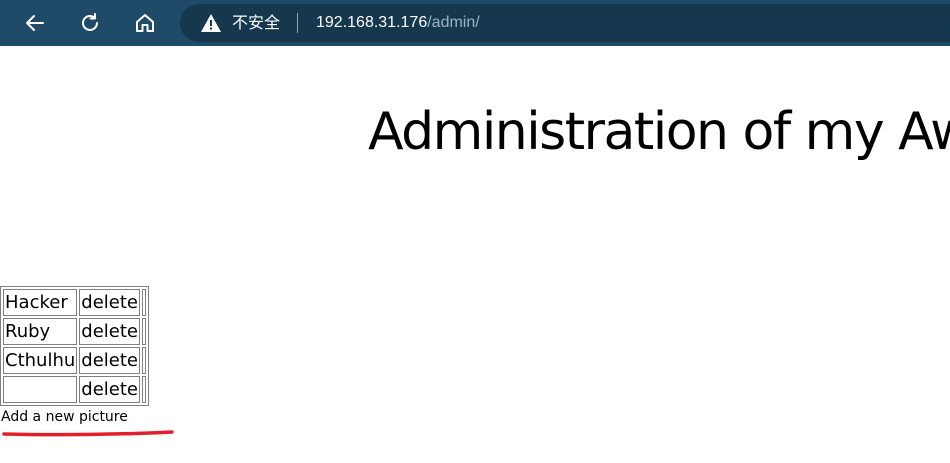  I want to click on address-bar: 不安全 192.168.31.176/admin/, so click(565, 23).